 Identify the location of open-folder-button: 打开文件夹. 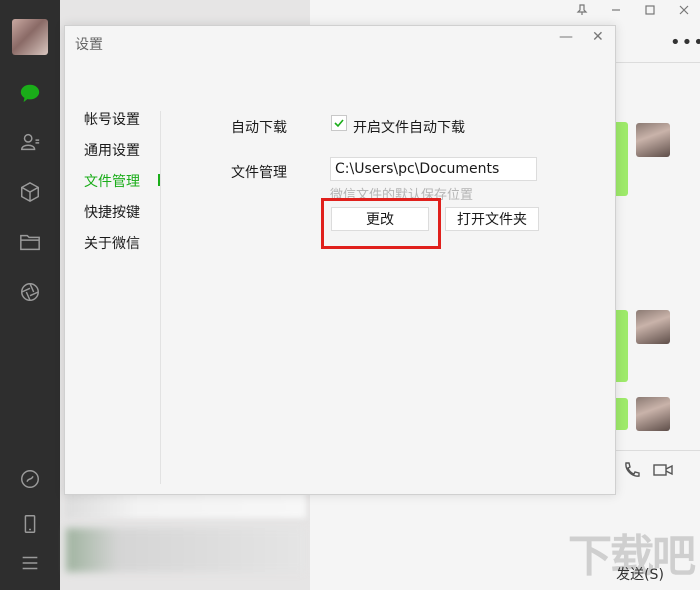
(492, 219).